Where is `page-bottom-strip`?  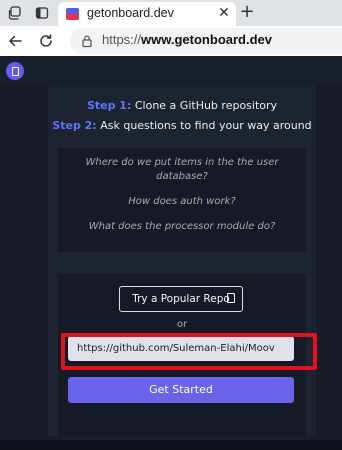
page-bottom-strip is located at coordinates (171, 445).